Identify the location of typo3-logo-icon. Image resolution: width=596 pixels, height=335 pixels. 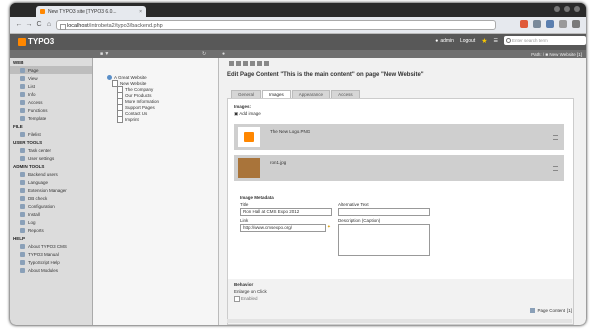
(22, 41).